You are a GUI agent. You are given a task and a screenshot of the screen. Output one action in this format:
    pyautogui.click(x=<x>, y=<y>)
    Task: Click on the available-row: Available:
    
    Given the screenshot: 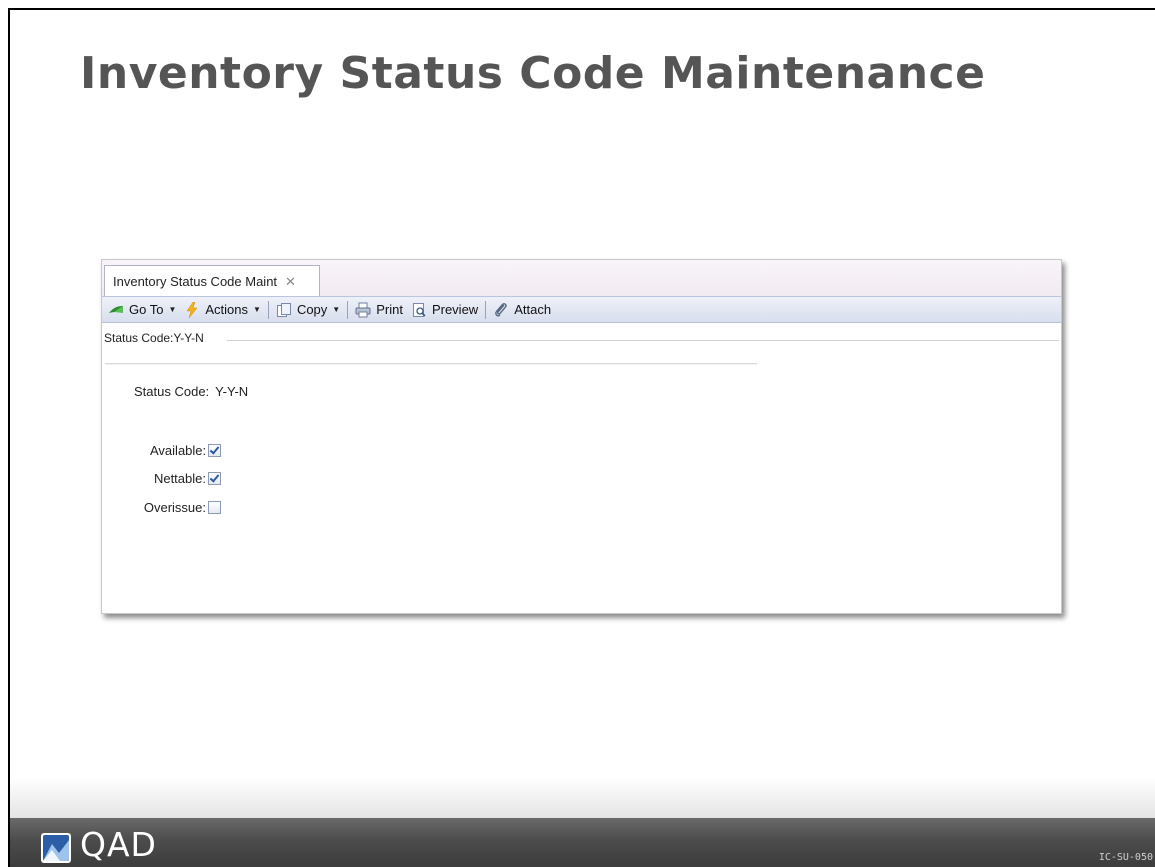 What is the action you would take?
    pyautogui.click(x=185, y=450)
    